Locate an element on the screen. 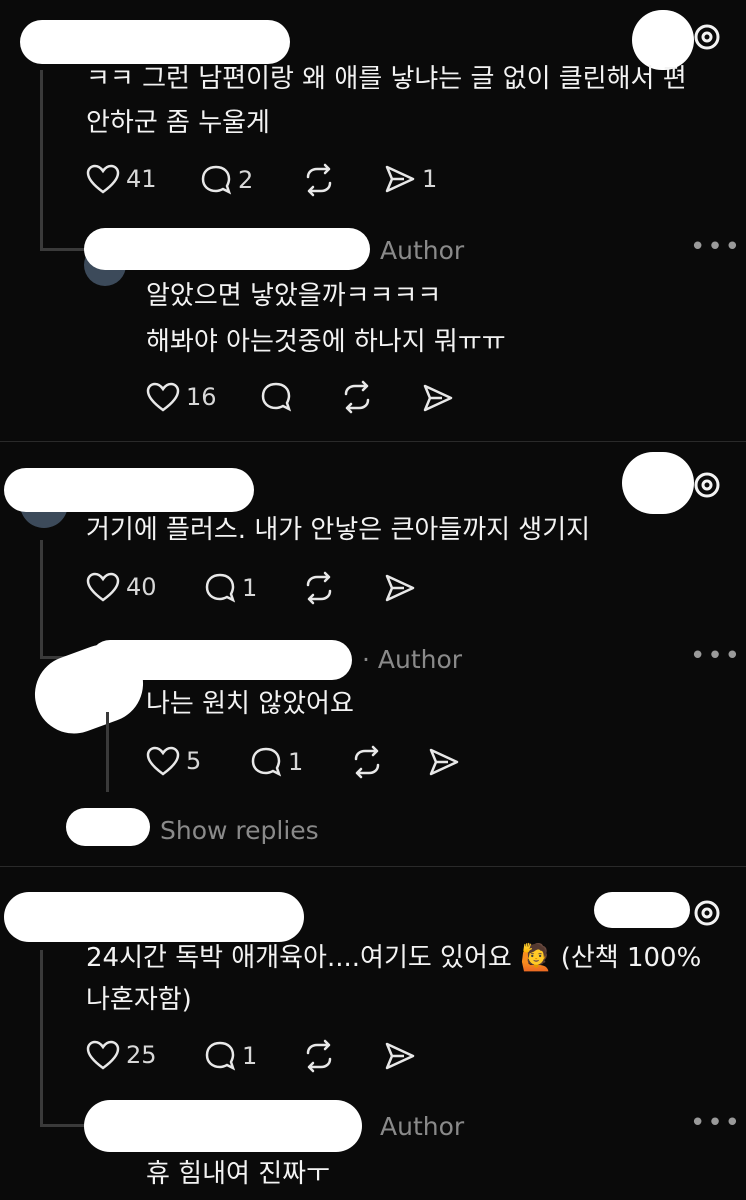 This screenshot has height=1200, width=746. redacted-avatar is located at coordinates (108, 827).